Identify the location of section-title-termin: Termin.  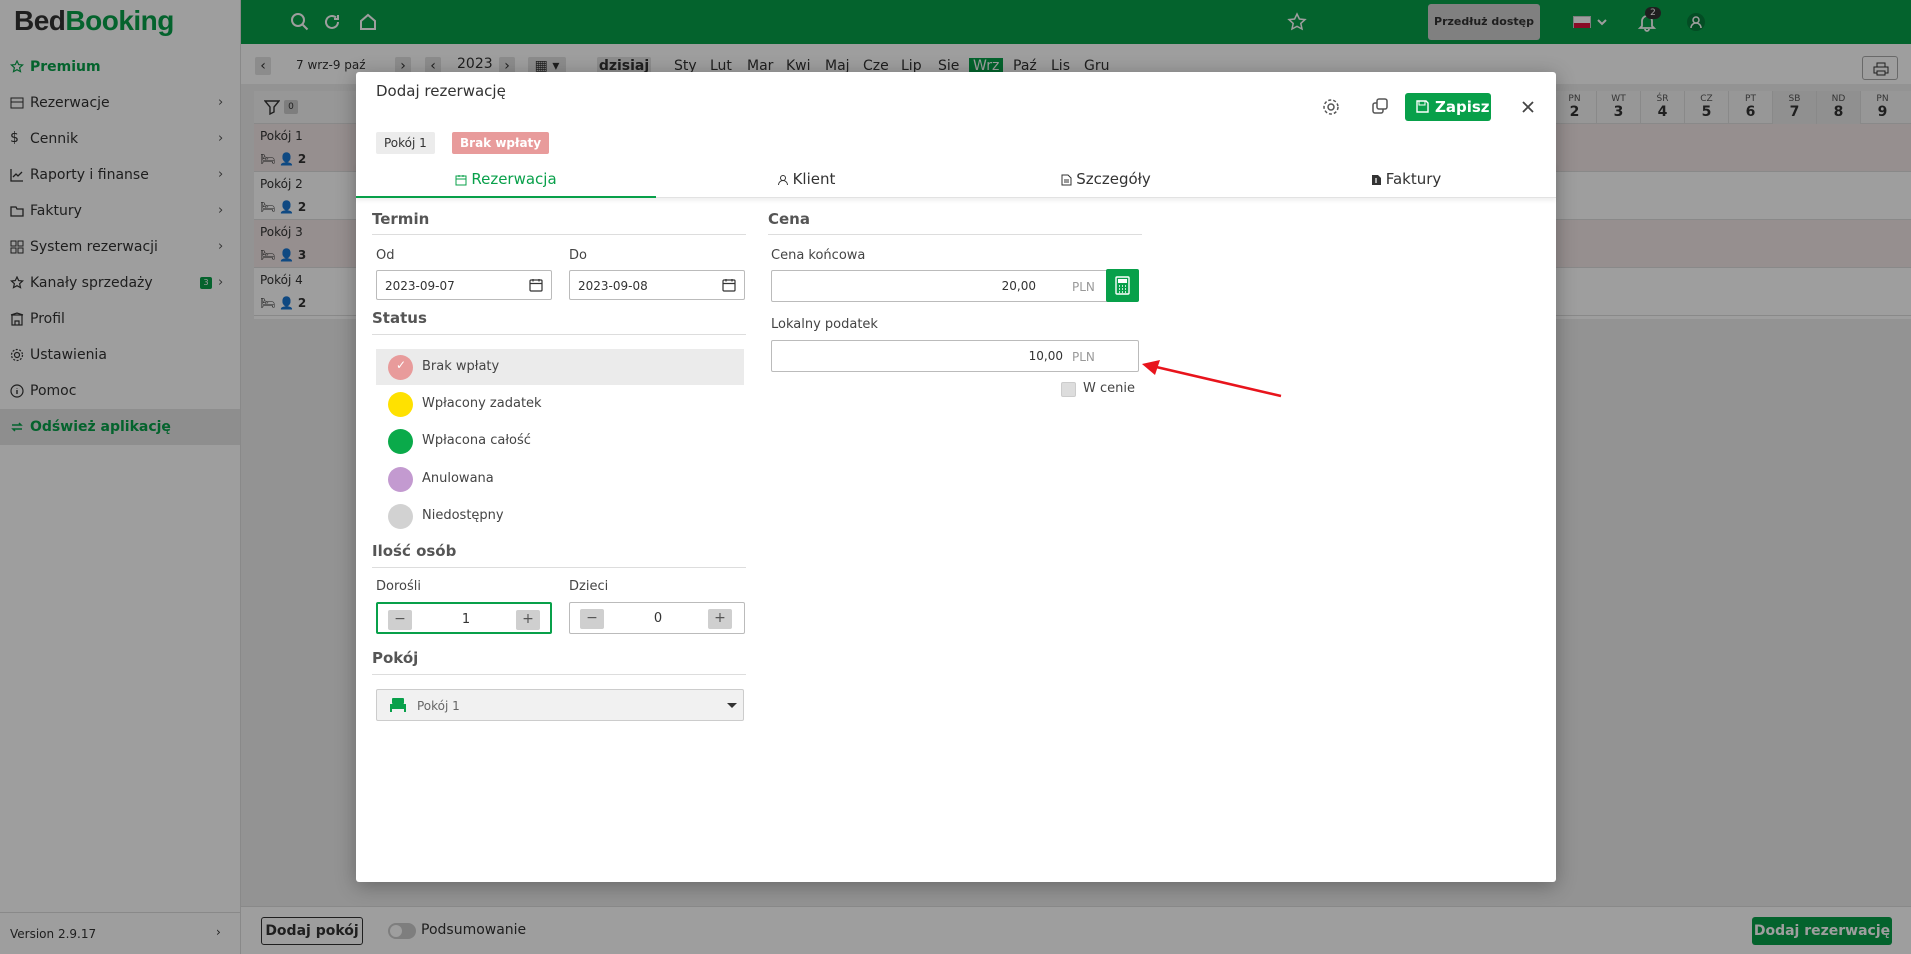
(401, 219).